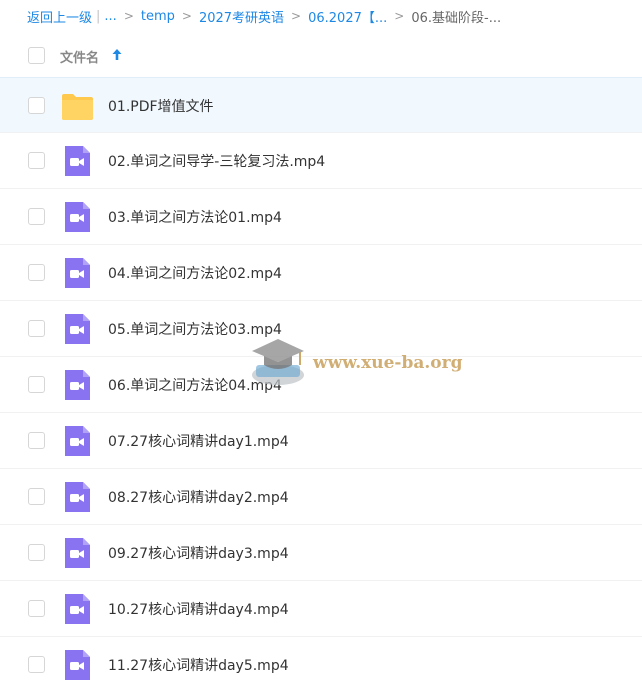  I want to click on file-row: 02.单词之间导学-三轮复习法.mp4, so click(321, 161).